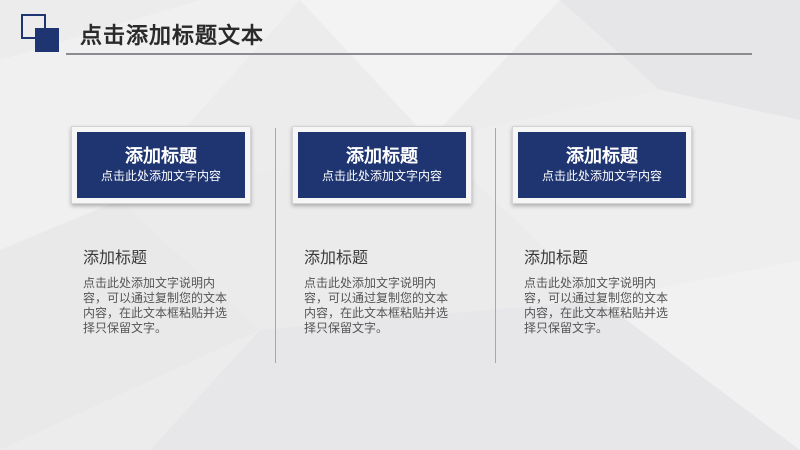 This screenshot has height=450, width=800. What do you see at coordinates (172, 37) in the screenshot?
I see `page-title: 点击添加标题文本` at bounding box center [172, 37].